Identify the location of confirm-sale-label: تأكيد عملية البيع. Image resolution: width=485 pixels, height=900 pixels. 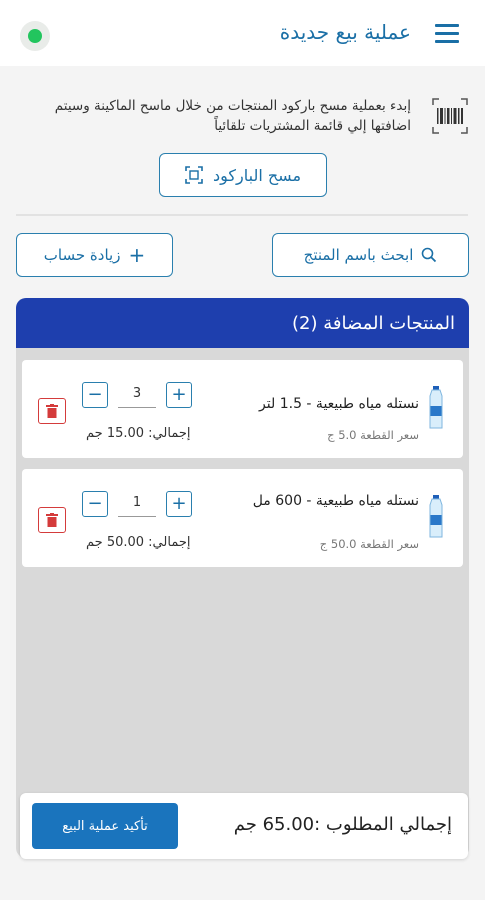
(105, 826).